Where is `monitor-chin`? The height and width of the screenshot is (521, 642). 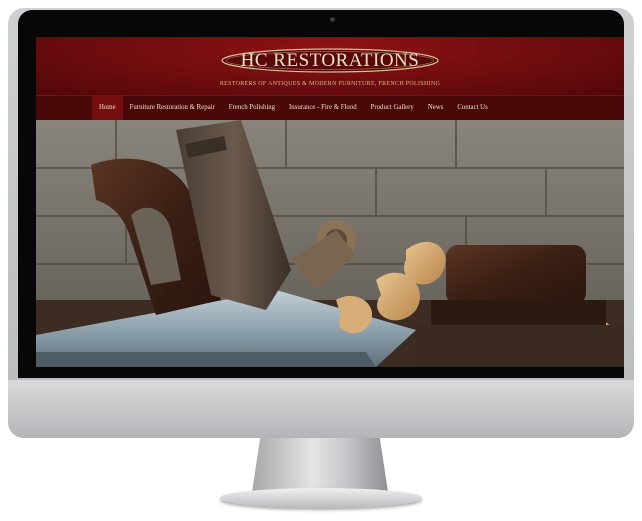
monitor-chin is located at coordinates (321, 409).